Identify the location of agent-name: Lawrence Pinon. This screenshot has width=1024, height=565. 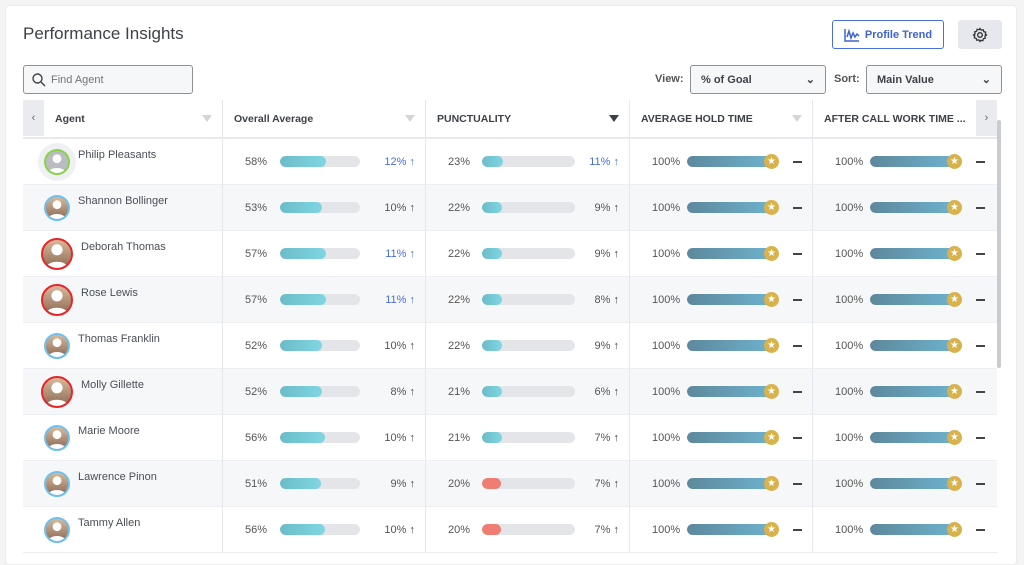
(117, 476).